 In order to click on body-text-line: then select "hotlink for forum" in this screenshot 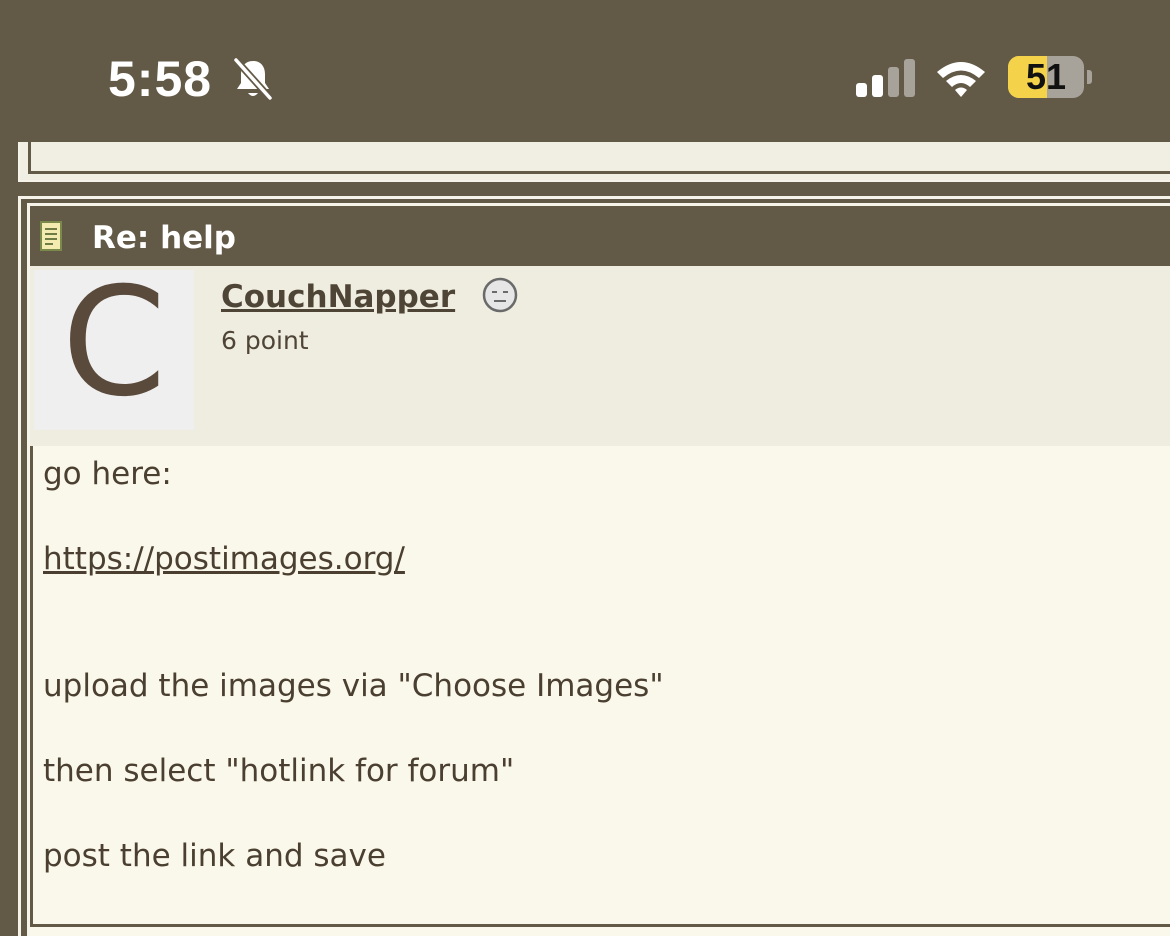, I will do `click(279, 771)`.